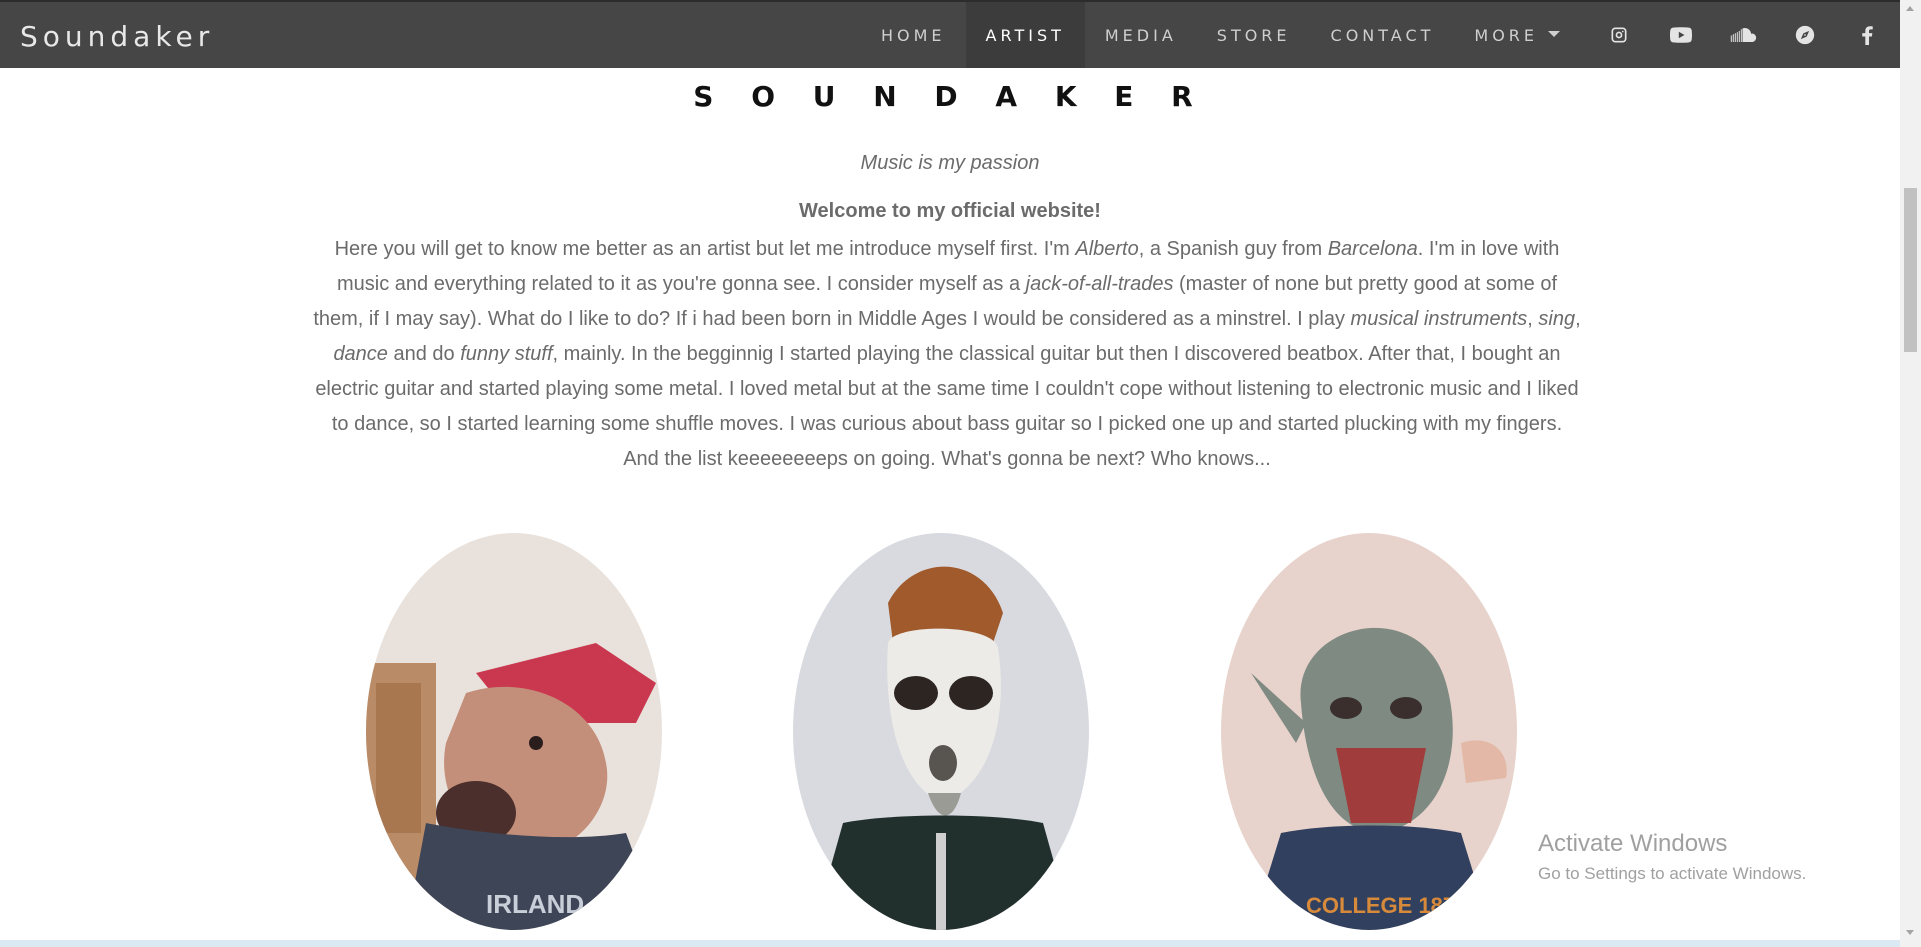 The image size is (1921, 947). What do you see at coordinates (1910, 473) in the screenshot?
I see `vertical-scrollbar` at bounding box center [1910, 473].